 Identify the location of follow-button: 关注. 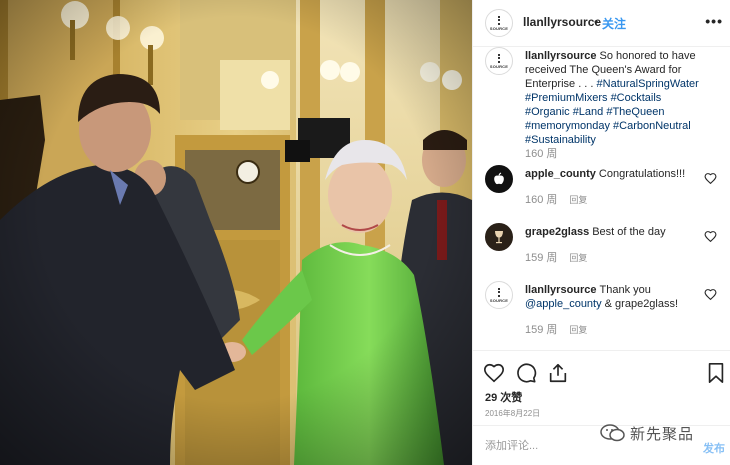
(614, 23).